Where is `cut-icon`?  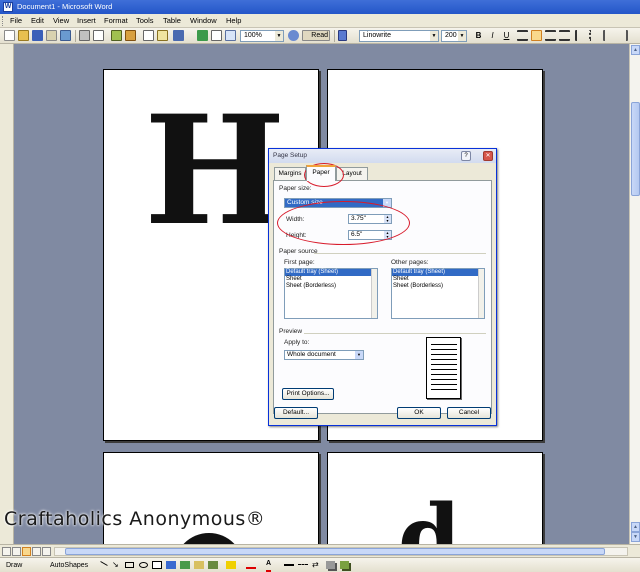 cut-icon is located at coordinates (148, 35).